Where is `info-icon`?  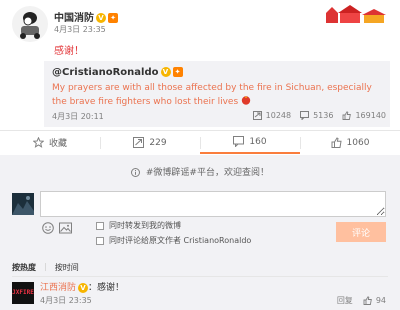
info-icon is located at coordinates (136, 172).